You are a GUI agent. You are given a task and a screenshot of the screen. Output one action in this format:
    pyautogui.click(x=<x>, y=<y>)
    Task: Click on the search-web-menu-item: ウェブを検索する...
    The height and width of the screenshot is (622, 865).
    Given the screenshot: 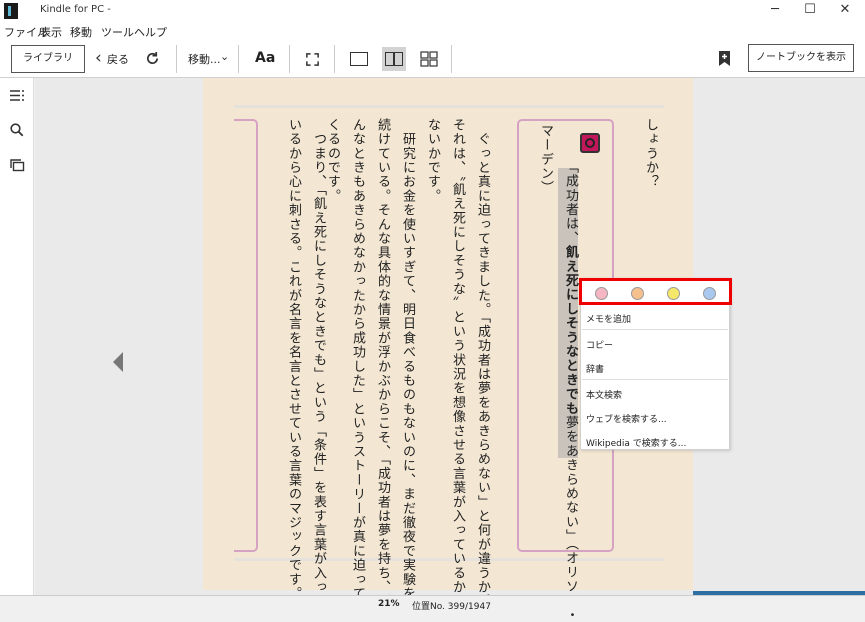 What is the action you would take?
    pyautogui.click(x=626, y=418)
    